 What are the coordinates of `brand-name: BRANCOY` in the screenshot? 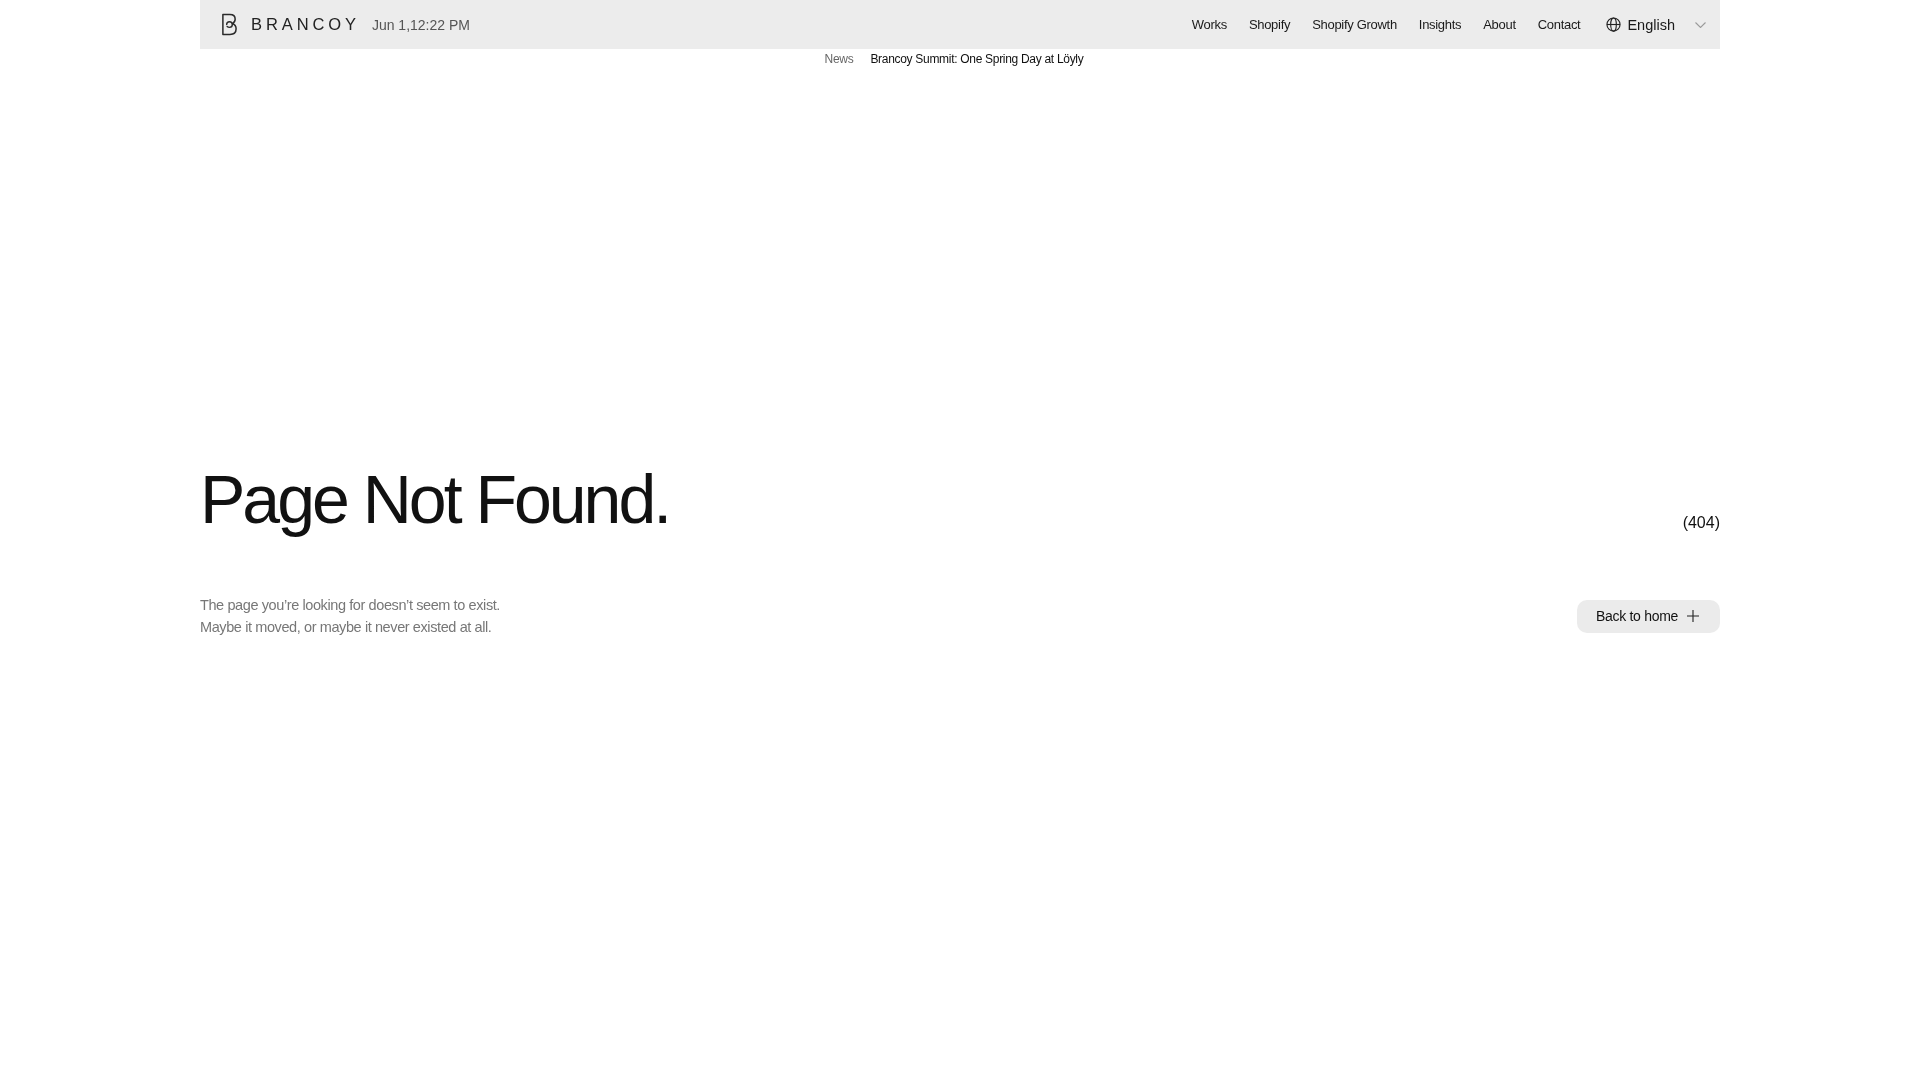 It's located at (305, 24).